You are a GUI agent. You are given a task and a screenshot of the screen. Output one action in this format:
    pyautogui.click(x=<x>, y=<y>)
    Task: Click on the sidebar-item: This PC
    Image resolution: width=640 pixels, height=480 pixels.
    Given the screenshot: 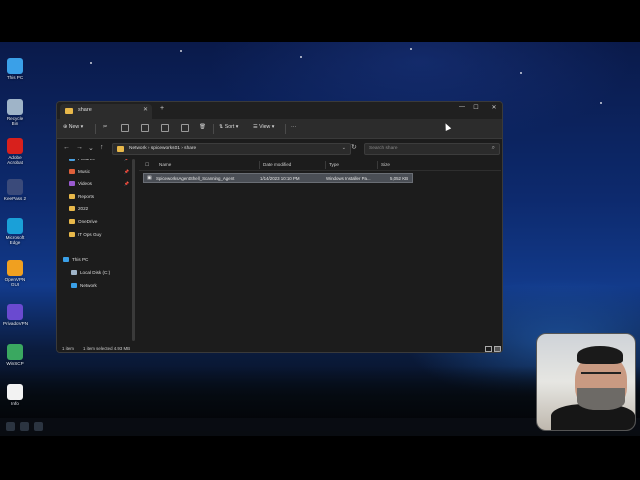 What is the action you would take?
    pyautogui.click(x=95, y=260)
    